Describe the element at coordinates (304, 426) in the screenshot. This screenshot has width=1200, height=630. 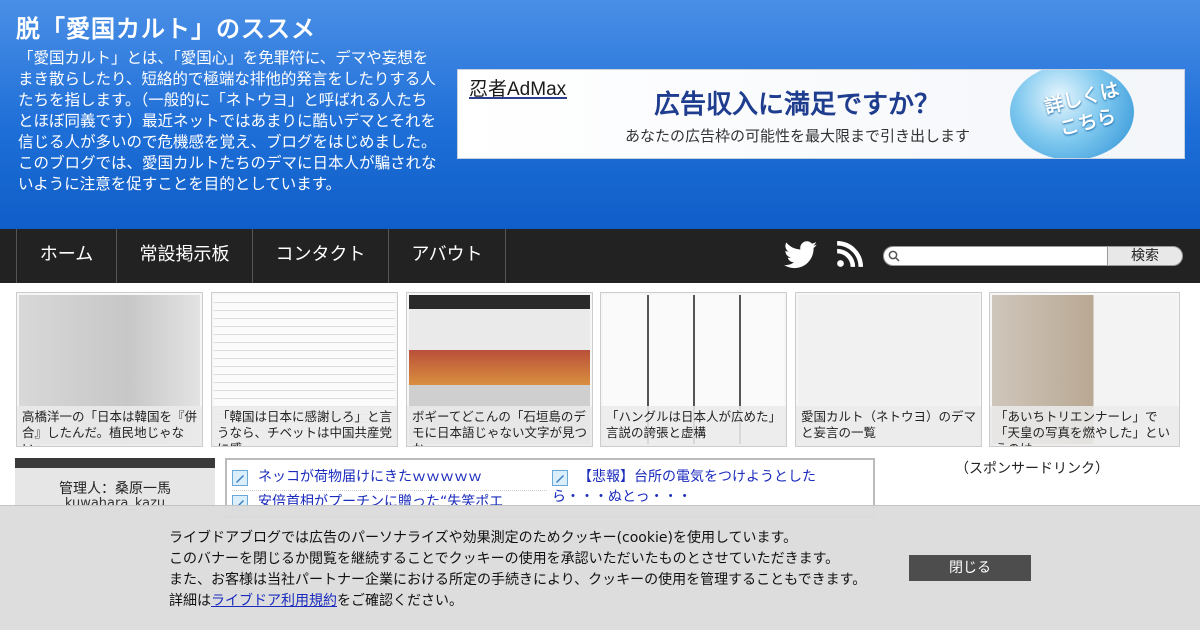
I see `thumbnail-caption: 「韓国は日本に感謝しろ」と言うなら、チベットは中国共産党に感` at that location.